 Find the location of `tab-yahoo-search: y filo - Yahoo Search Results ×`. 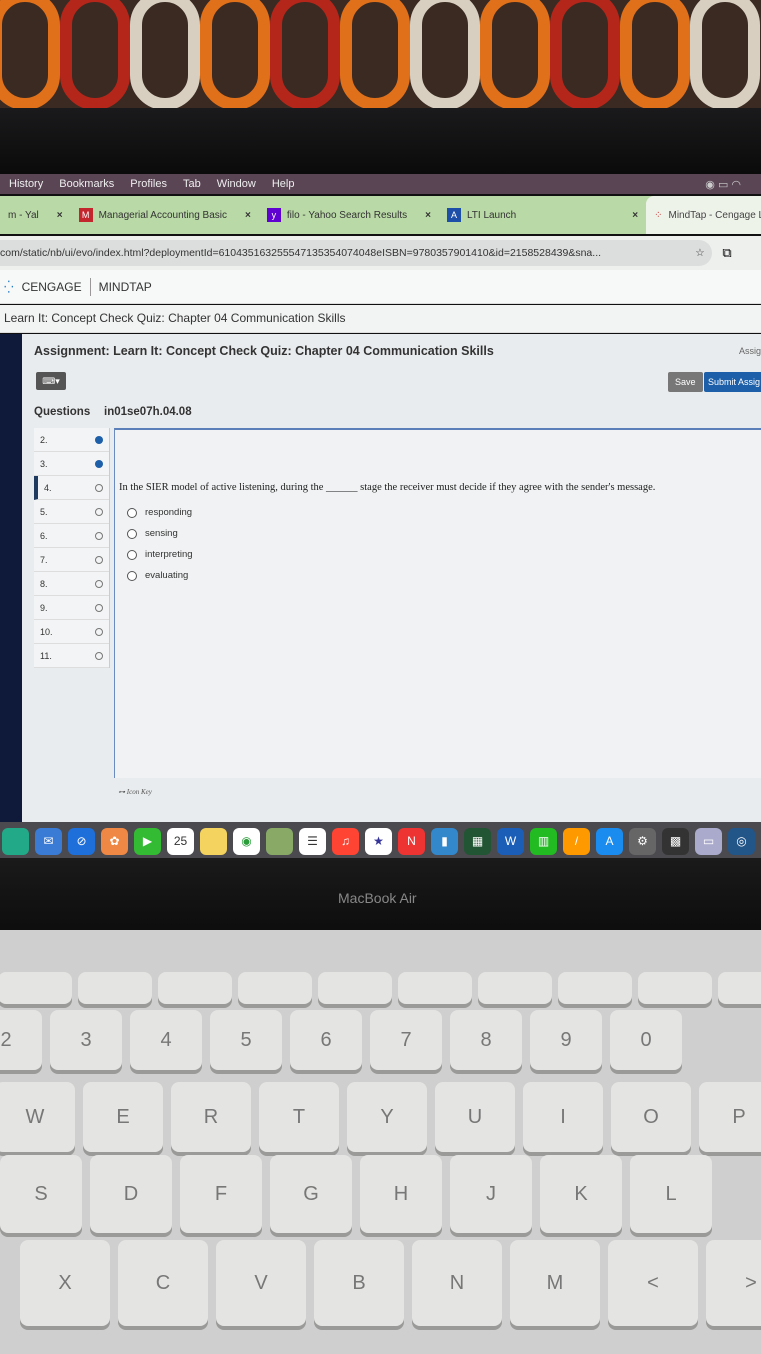

tab-yahoo-search: y filo - Yahoo Search Results × is located at coordinates (349, 215).